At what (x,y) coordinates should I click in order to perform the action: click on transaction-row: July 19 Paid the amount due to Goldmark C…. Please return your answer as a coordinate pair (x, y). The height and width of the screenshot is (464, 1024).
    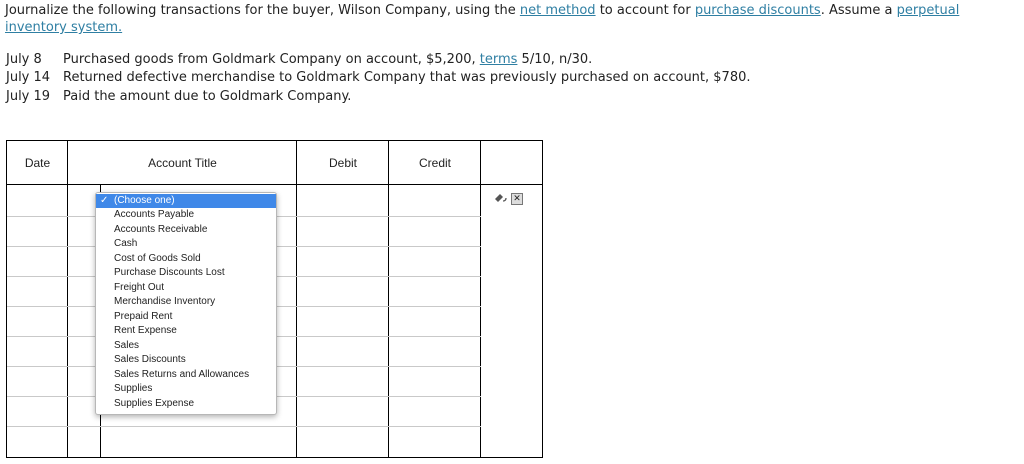
    Looking at the image, I should click on (178, 96).